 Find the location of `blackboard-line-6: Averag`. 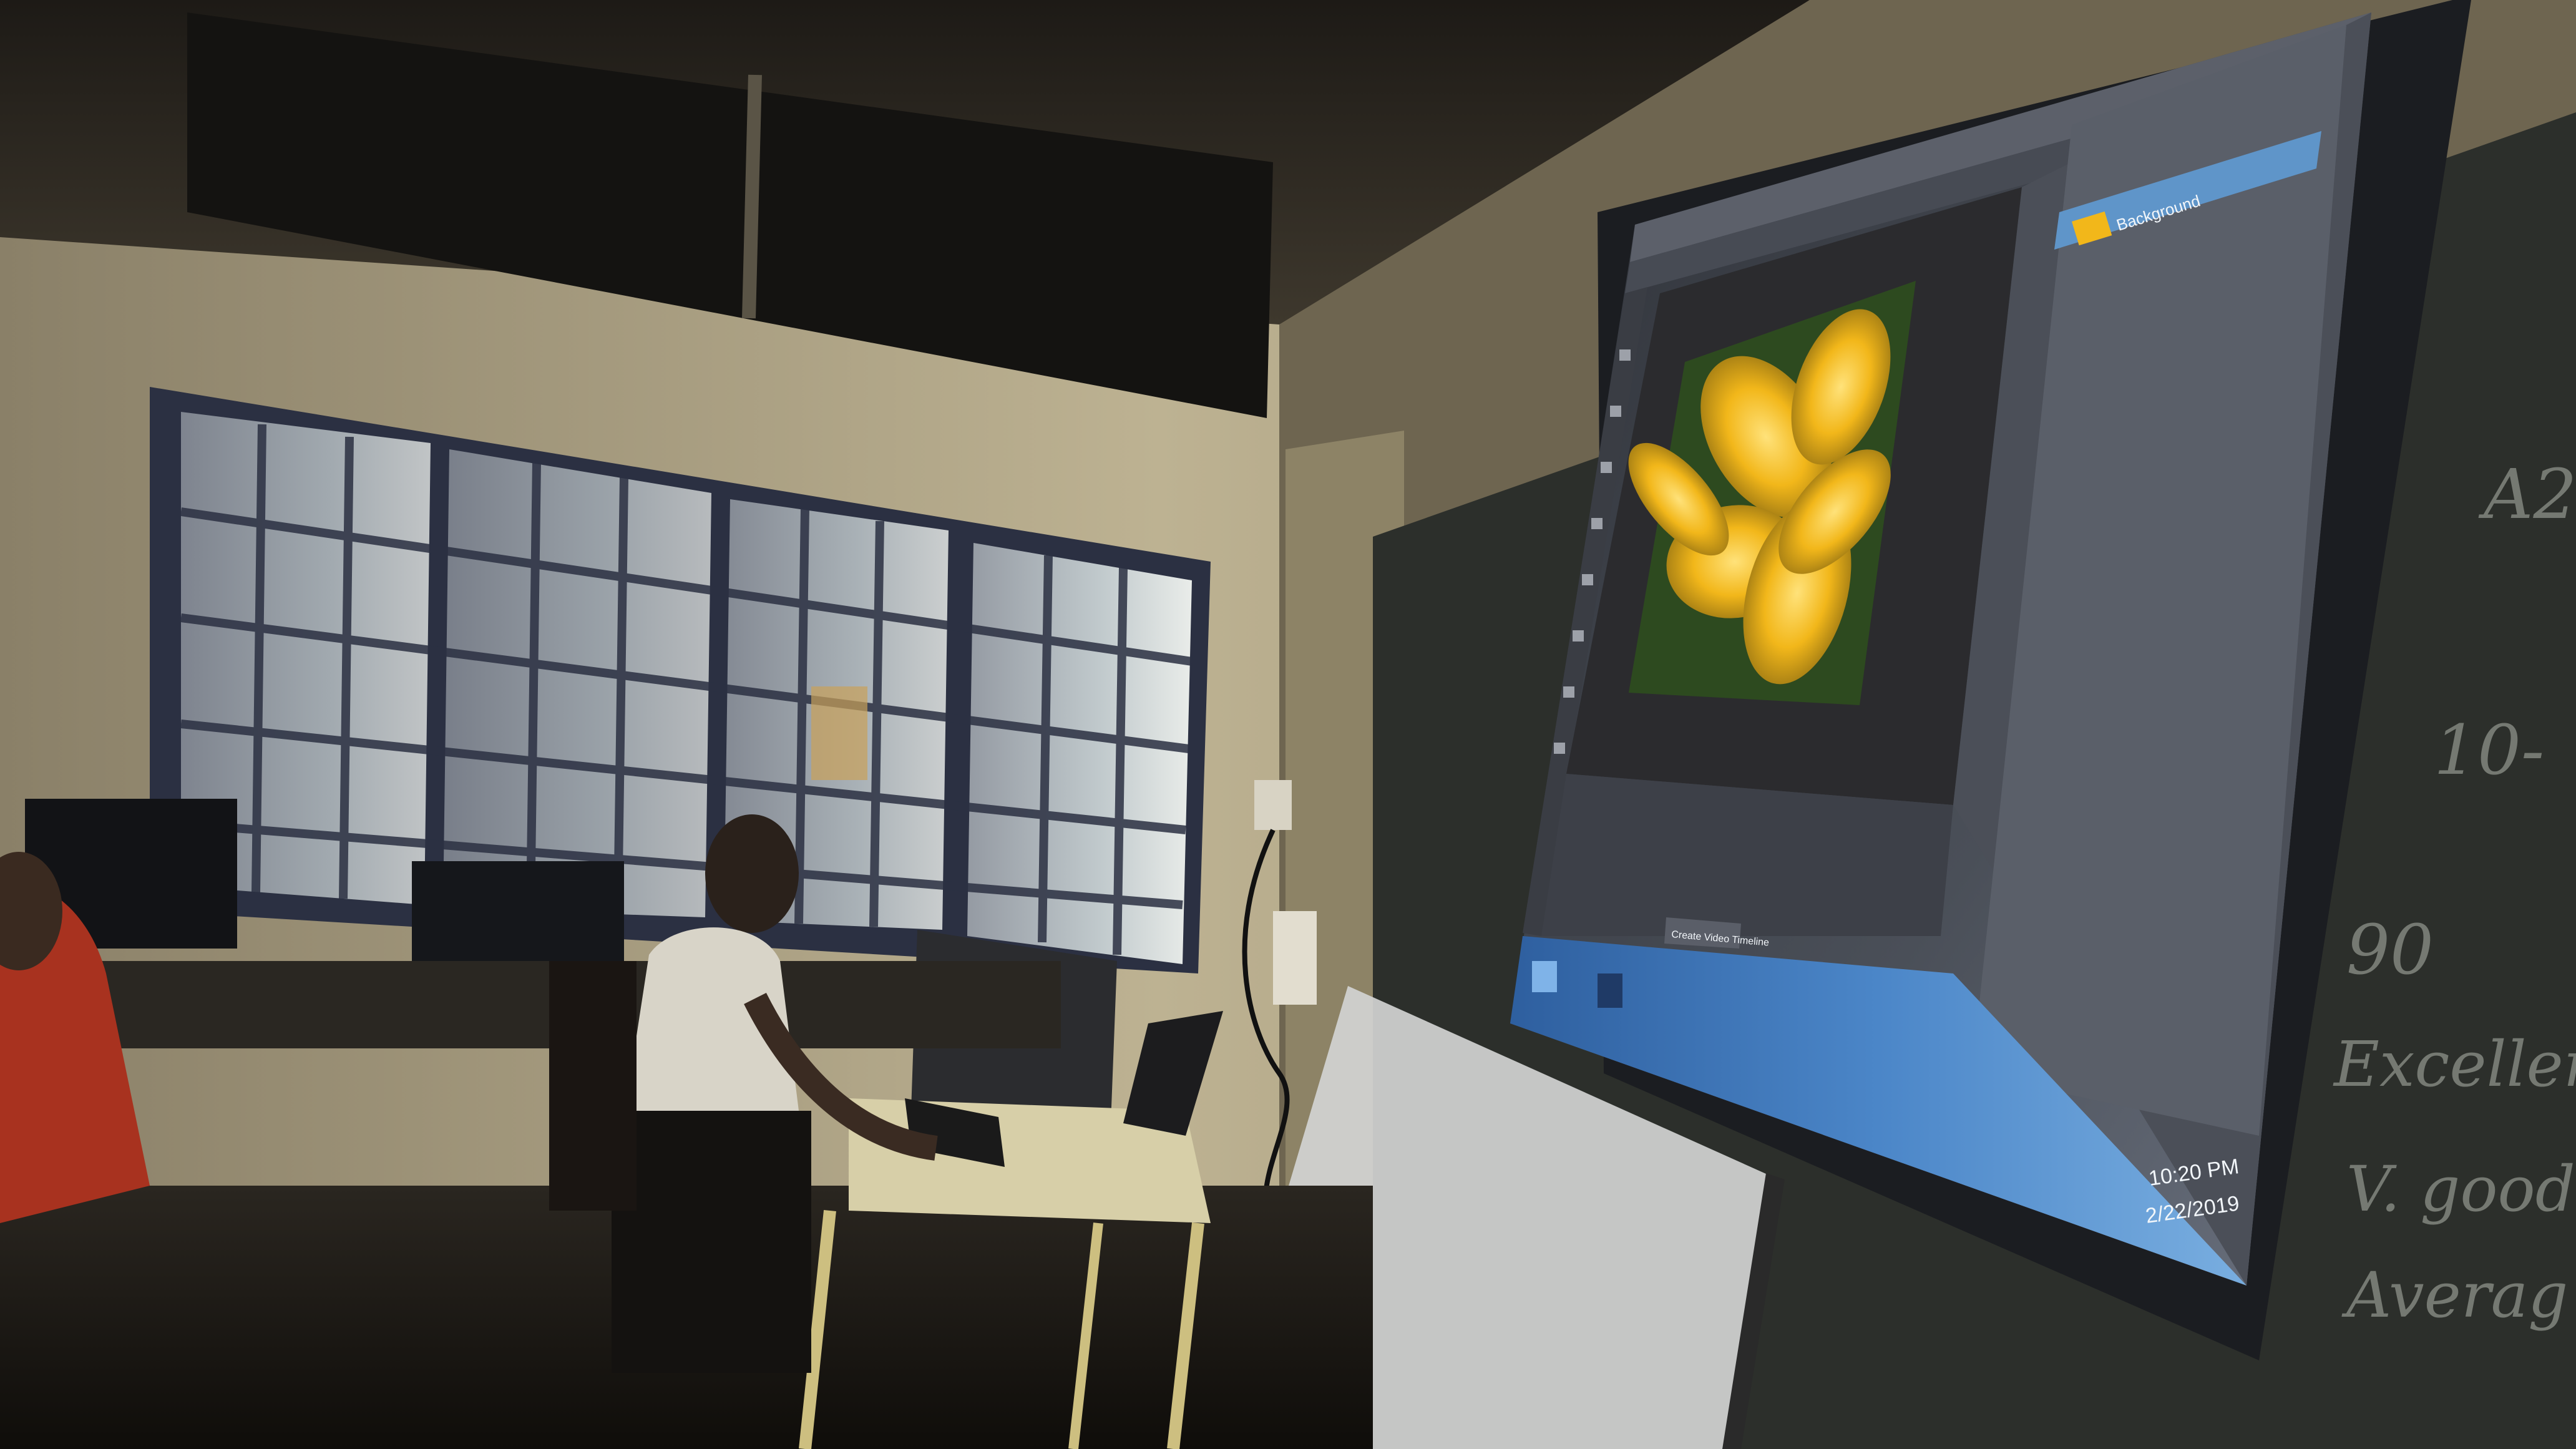

blackboard-line-6: Averag is located at coordinates (2454, 1295).